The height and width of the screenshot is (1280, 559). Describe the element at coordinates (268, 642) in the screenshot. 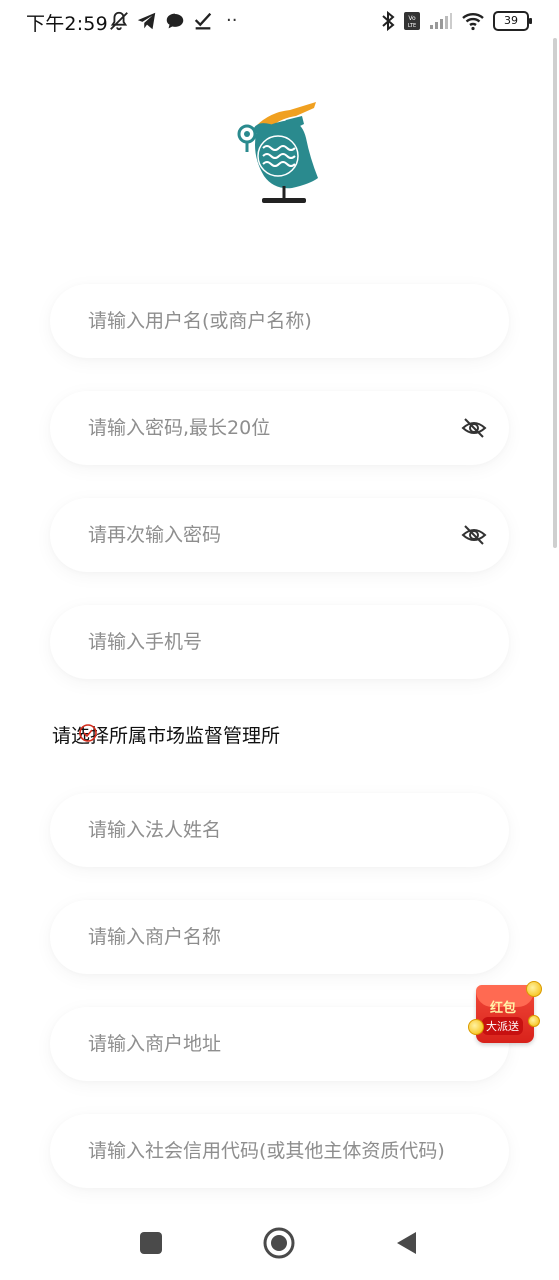

I see `phone-input` at that location.